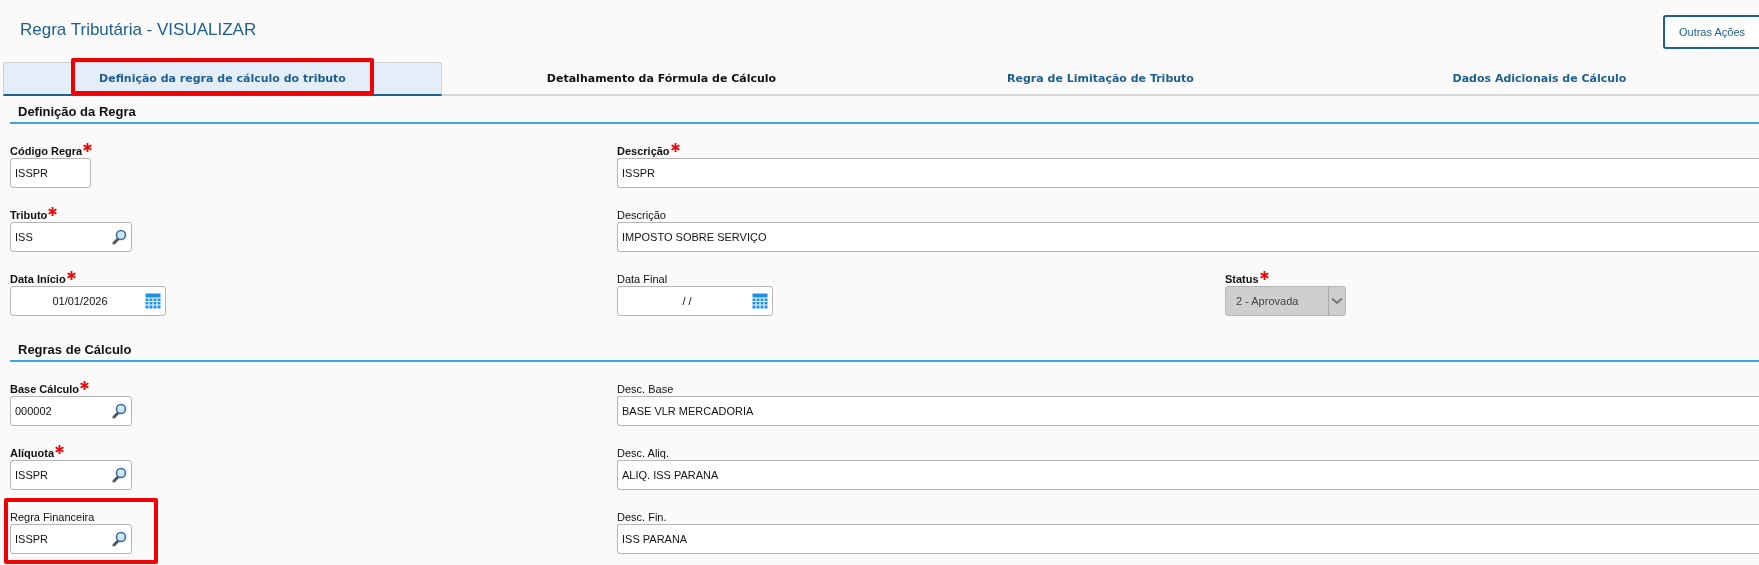 This screenshot has width=1759, height=565. What do you see at coordinates (1337, 301) in the screenshot?
I see `chevron-down-icon` at bounding box center [1337, 301].